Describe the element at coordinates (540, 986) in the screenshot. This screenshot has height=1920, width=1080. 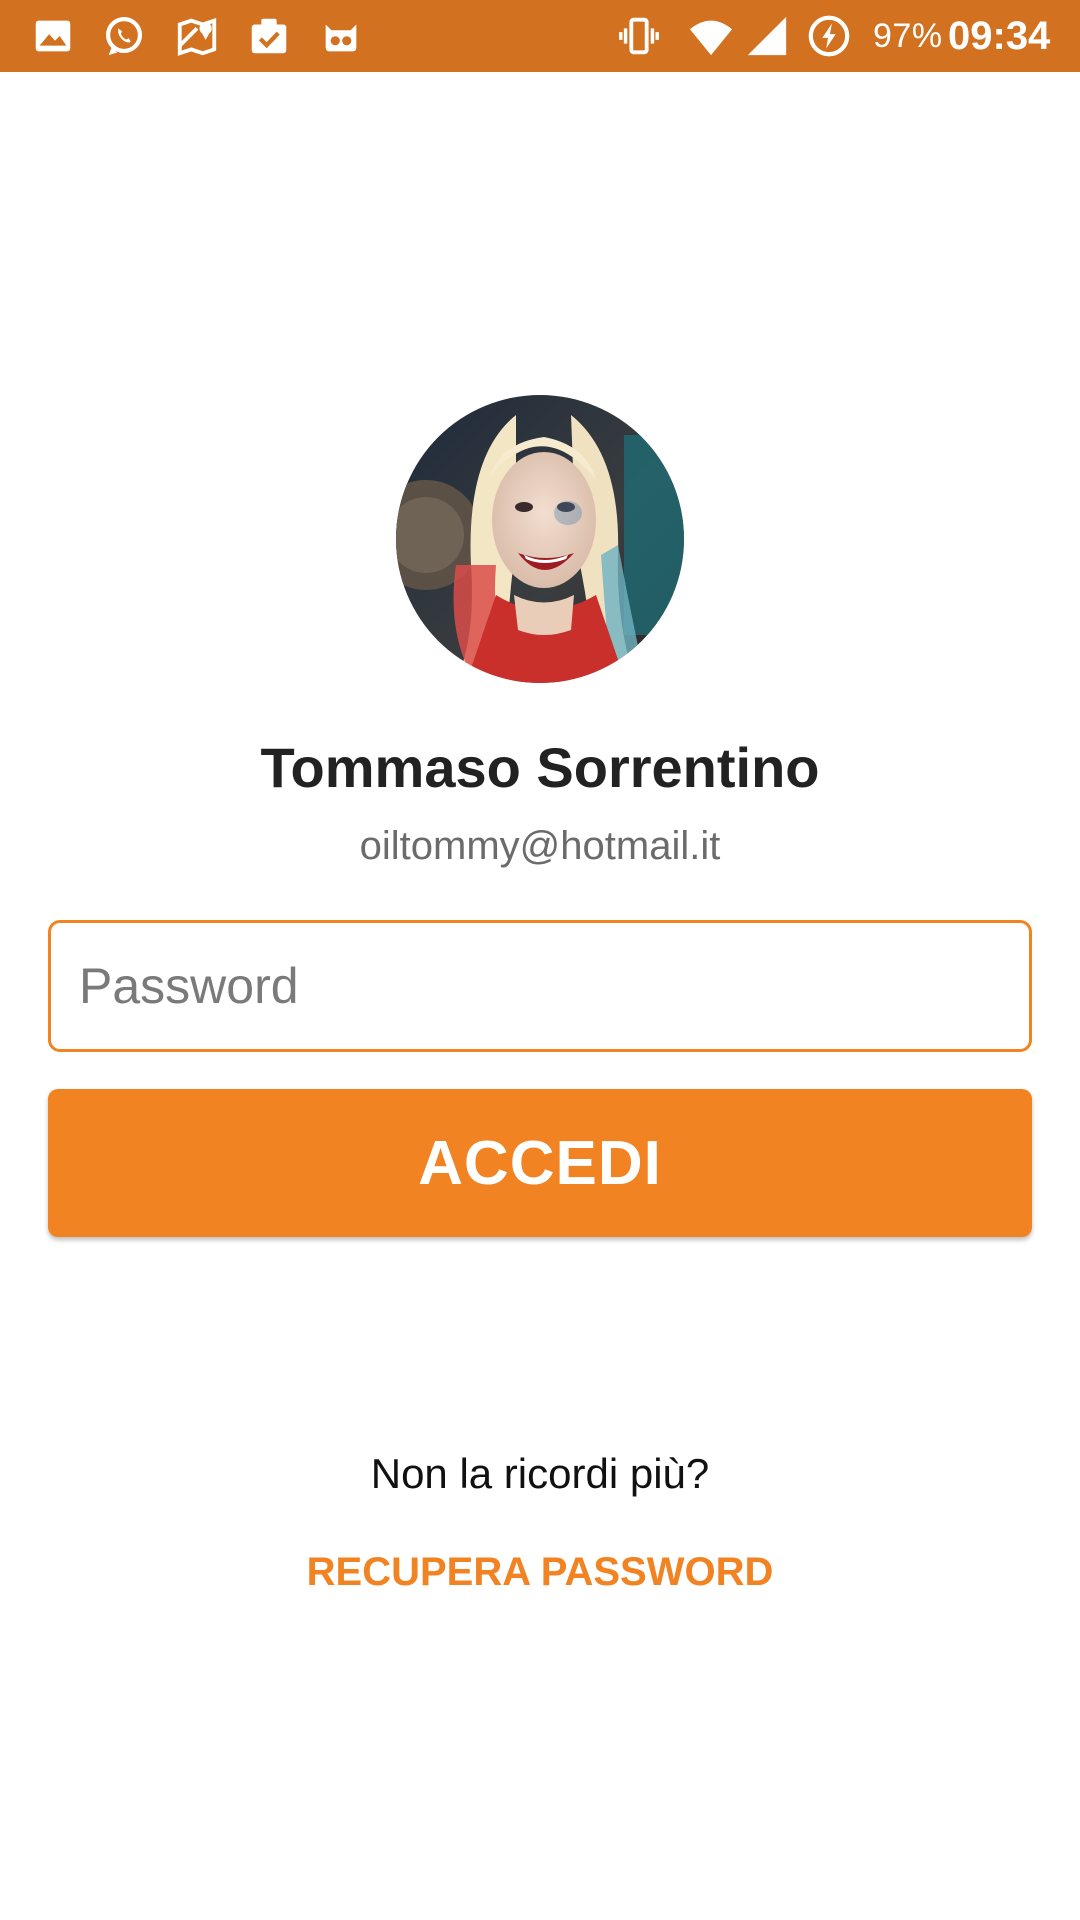
I see `password-input` at that location.